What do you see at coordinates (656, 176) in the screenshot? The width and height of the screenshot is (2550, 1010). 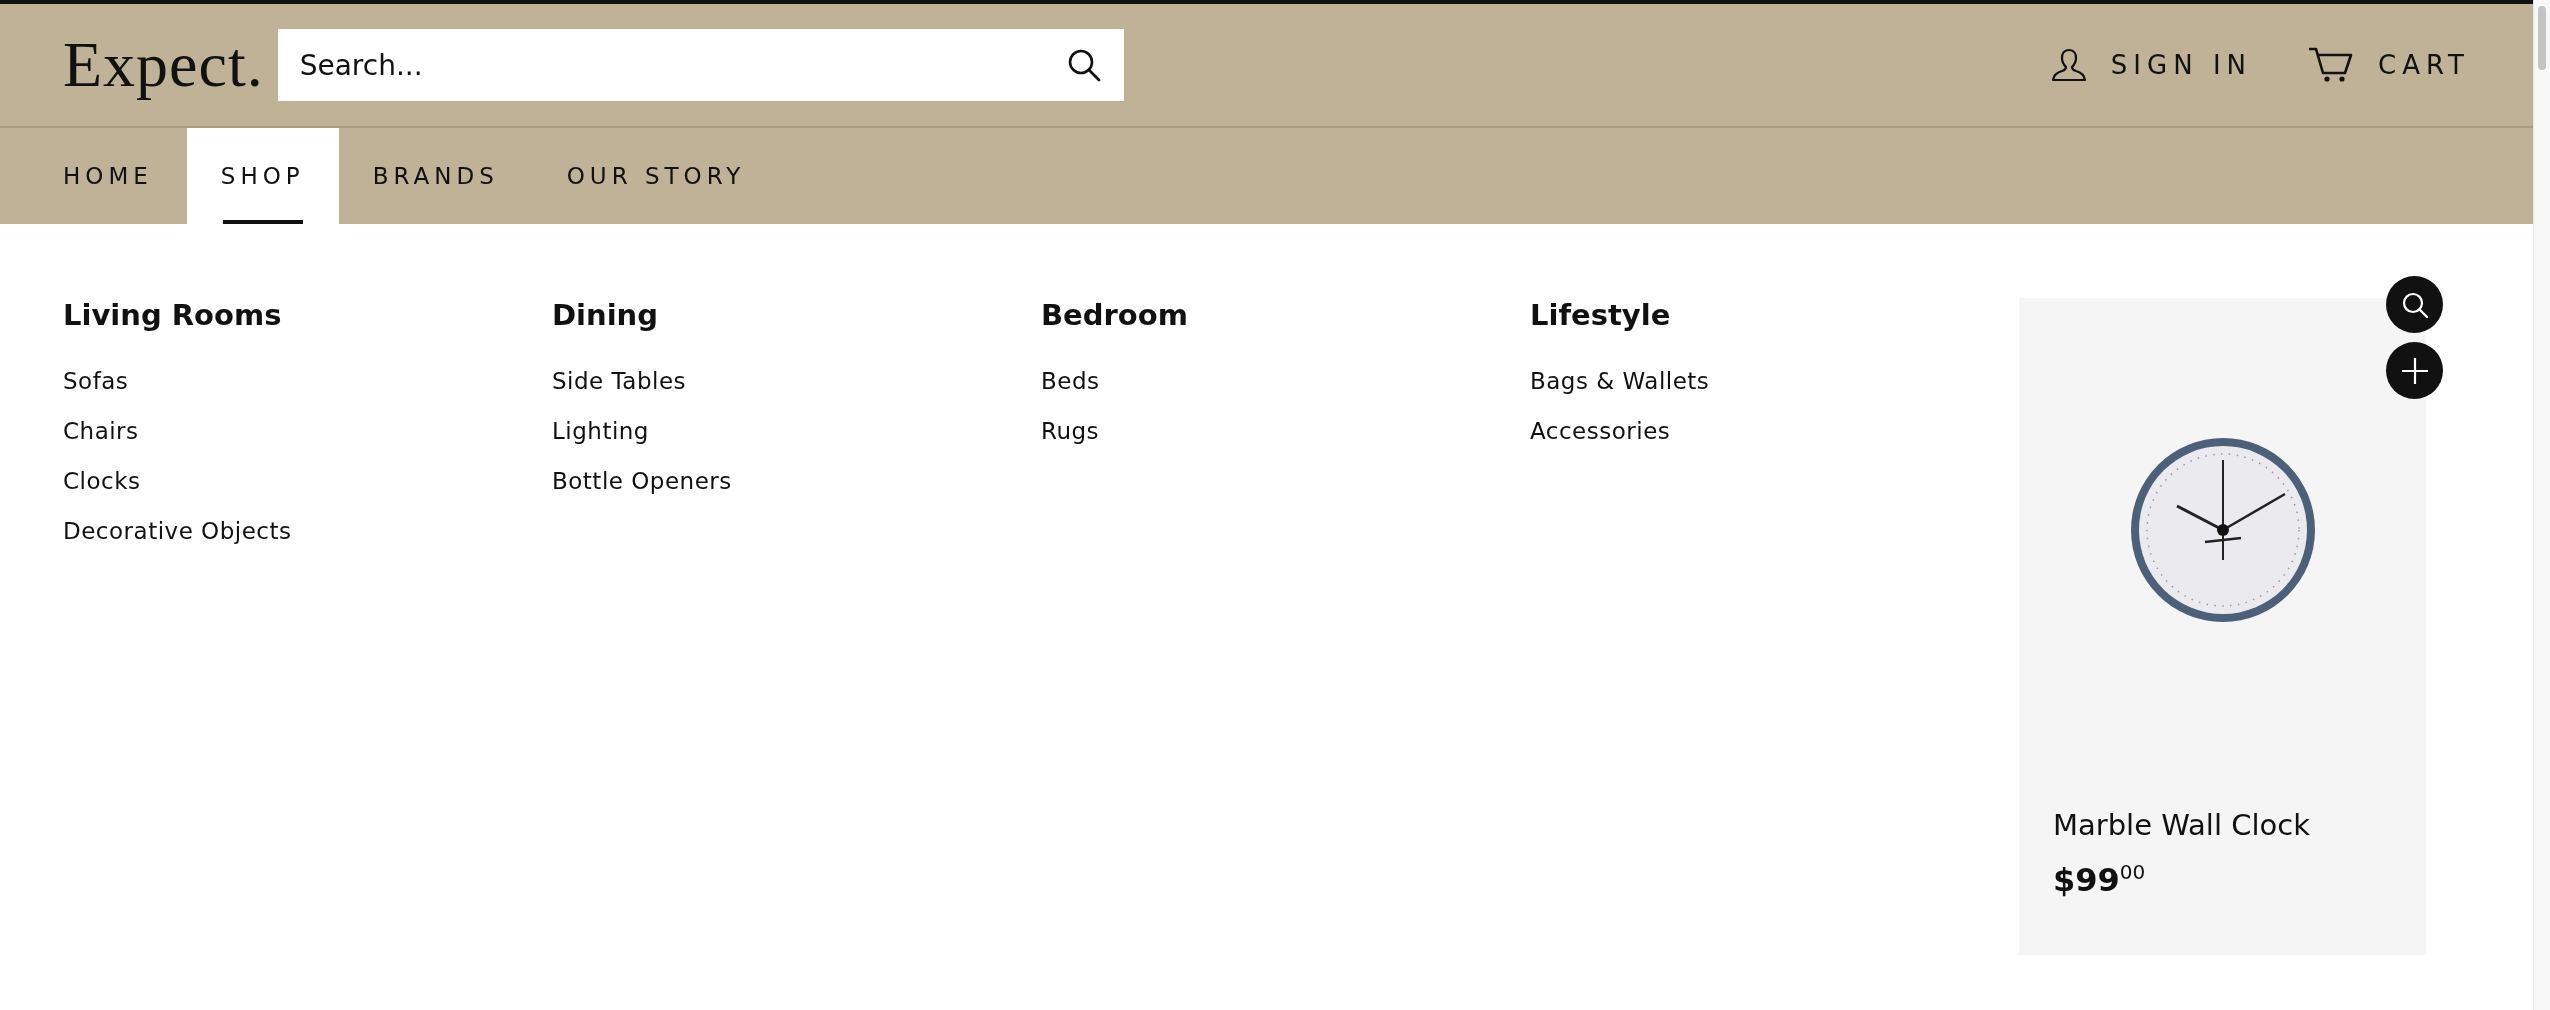 I see `nav-tab: OUR STORY` at bounding box center [656, 176].